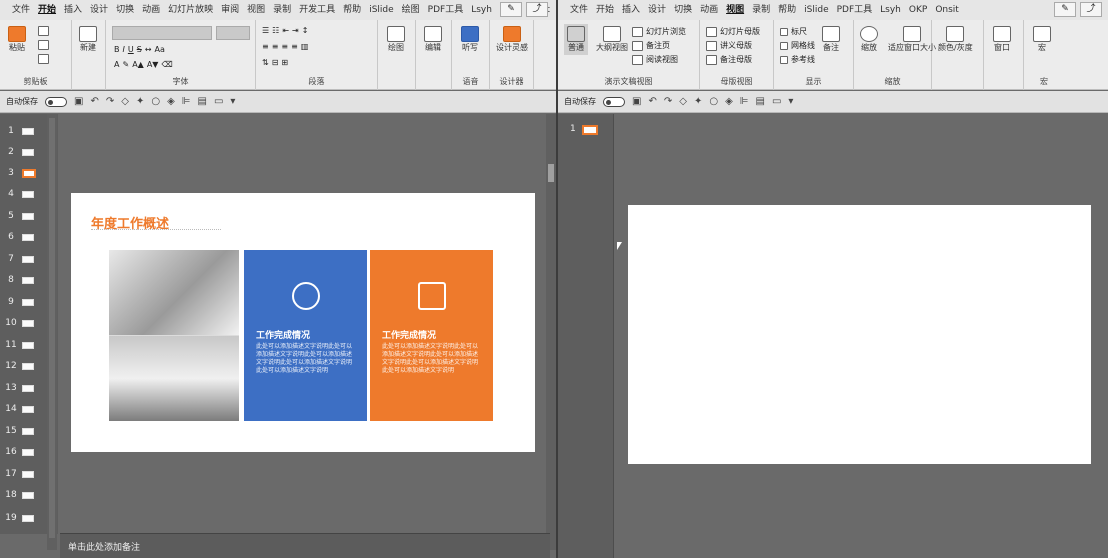  What do you see at coordinates (659, 31) in the screenshot?
I see `slide-sorter-button: 幻灯片浏览` at bounding box center [659, 31].